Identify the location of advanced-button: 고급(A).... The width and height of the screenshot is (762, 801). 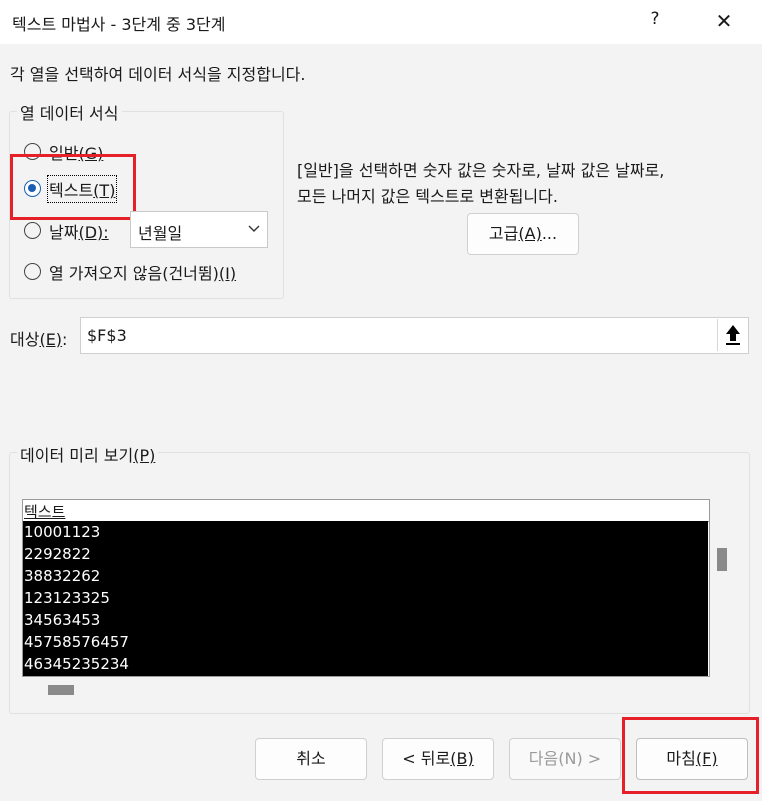
(523, 234).